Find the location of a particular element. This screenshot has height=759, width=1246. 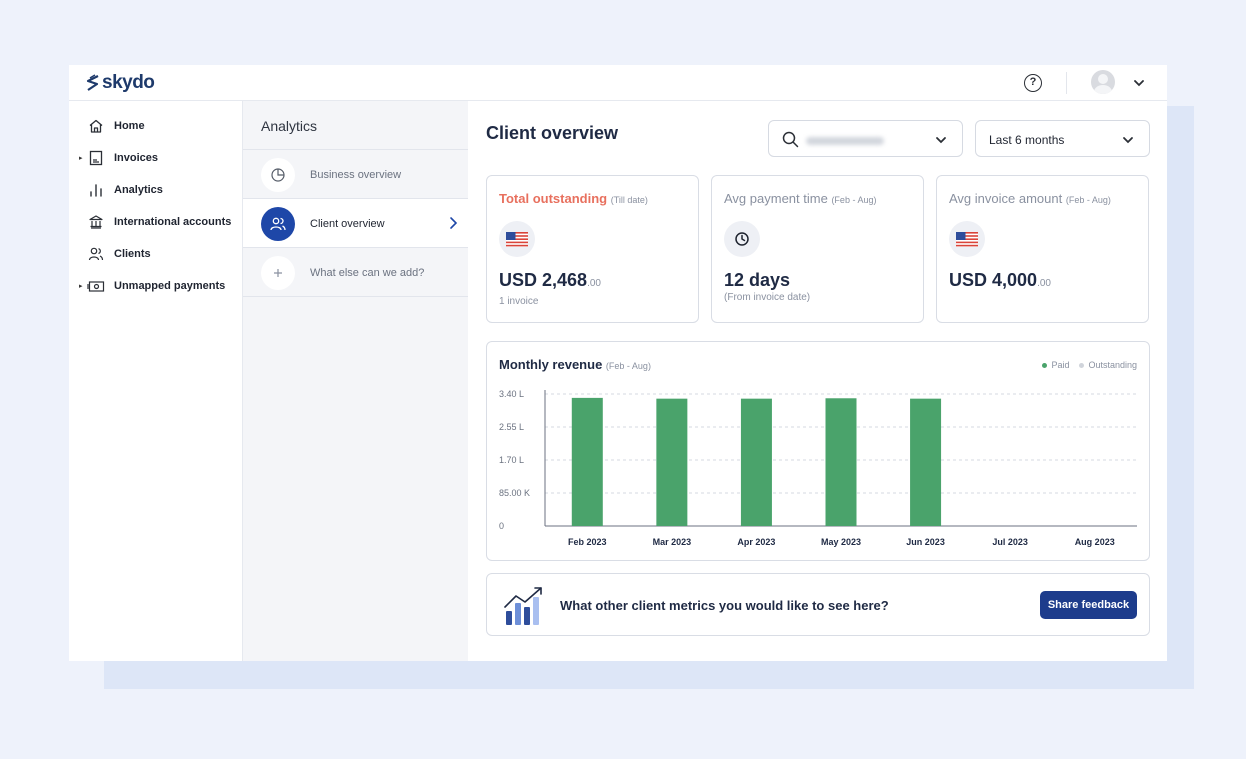

analytics-item-business-overview: Business overview is located at coordinates (355, 174).